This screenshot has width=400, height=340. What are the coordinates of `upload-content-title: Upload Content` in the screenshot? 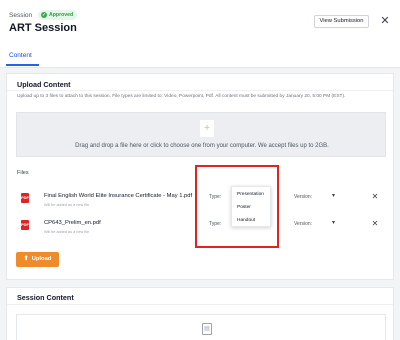 It's located at (44, 84).